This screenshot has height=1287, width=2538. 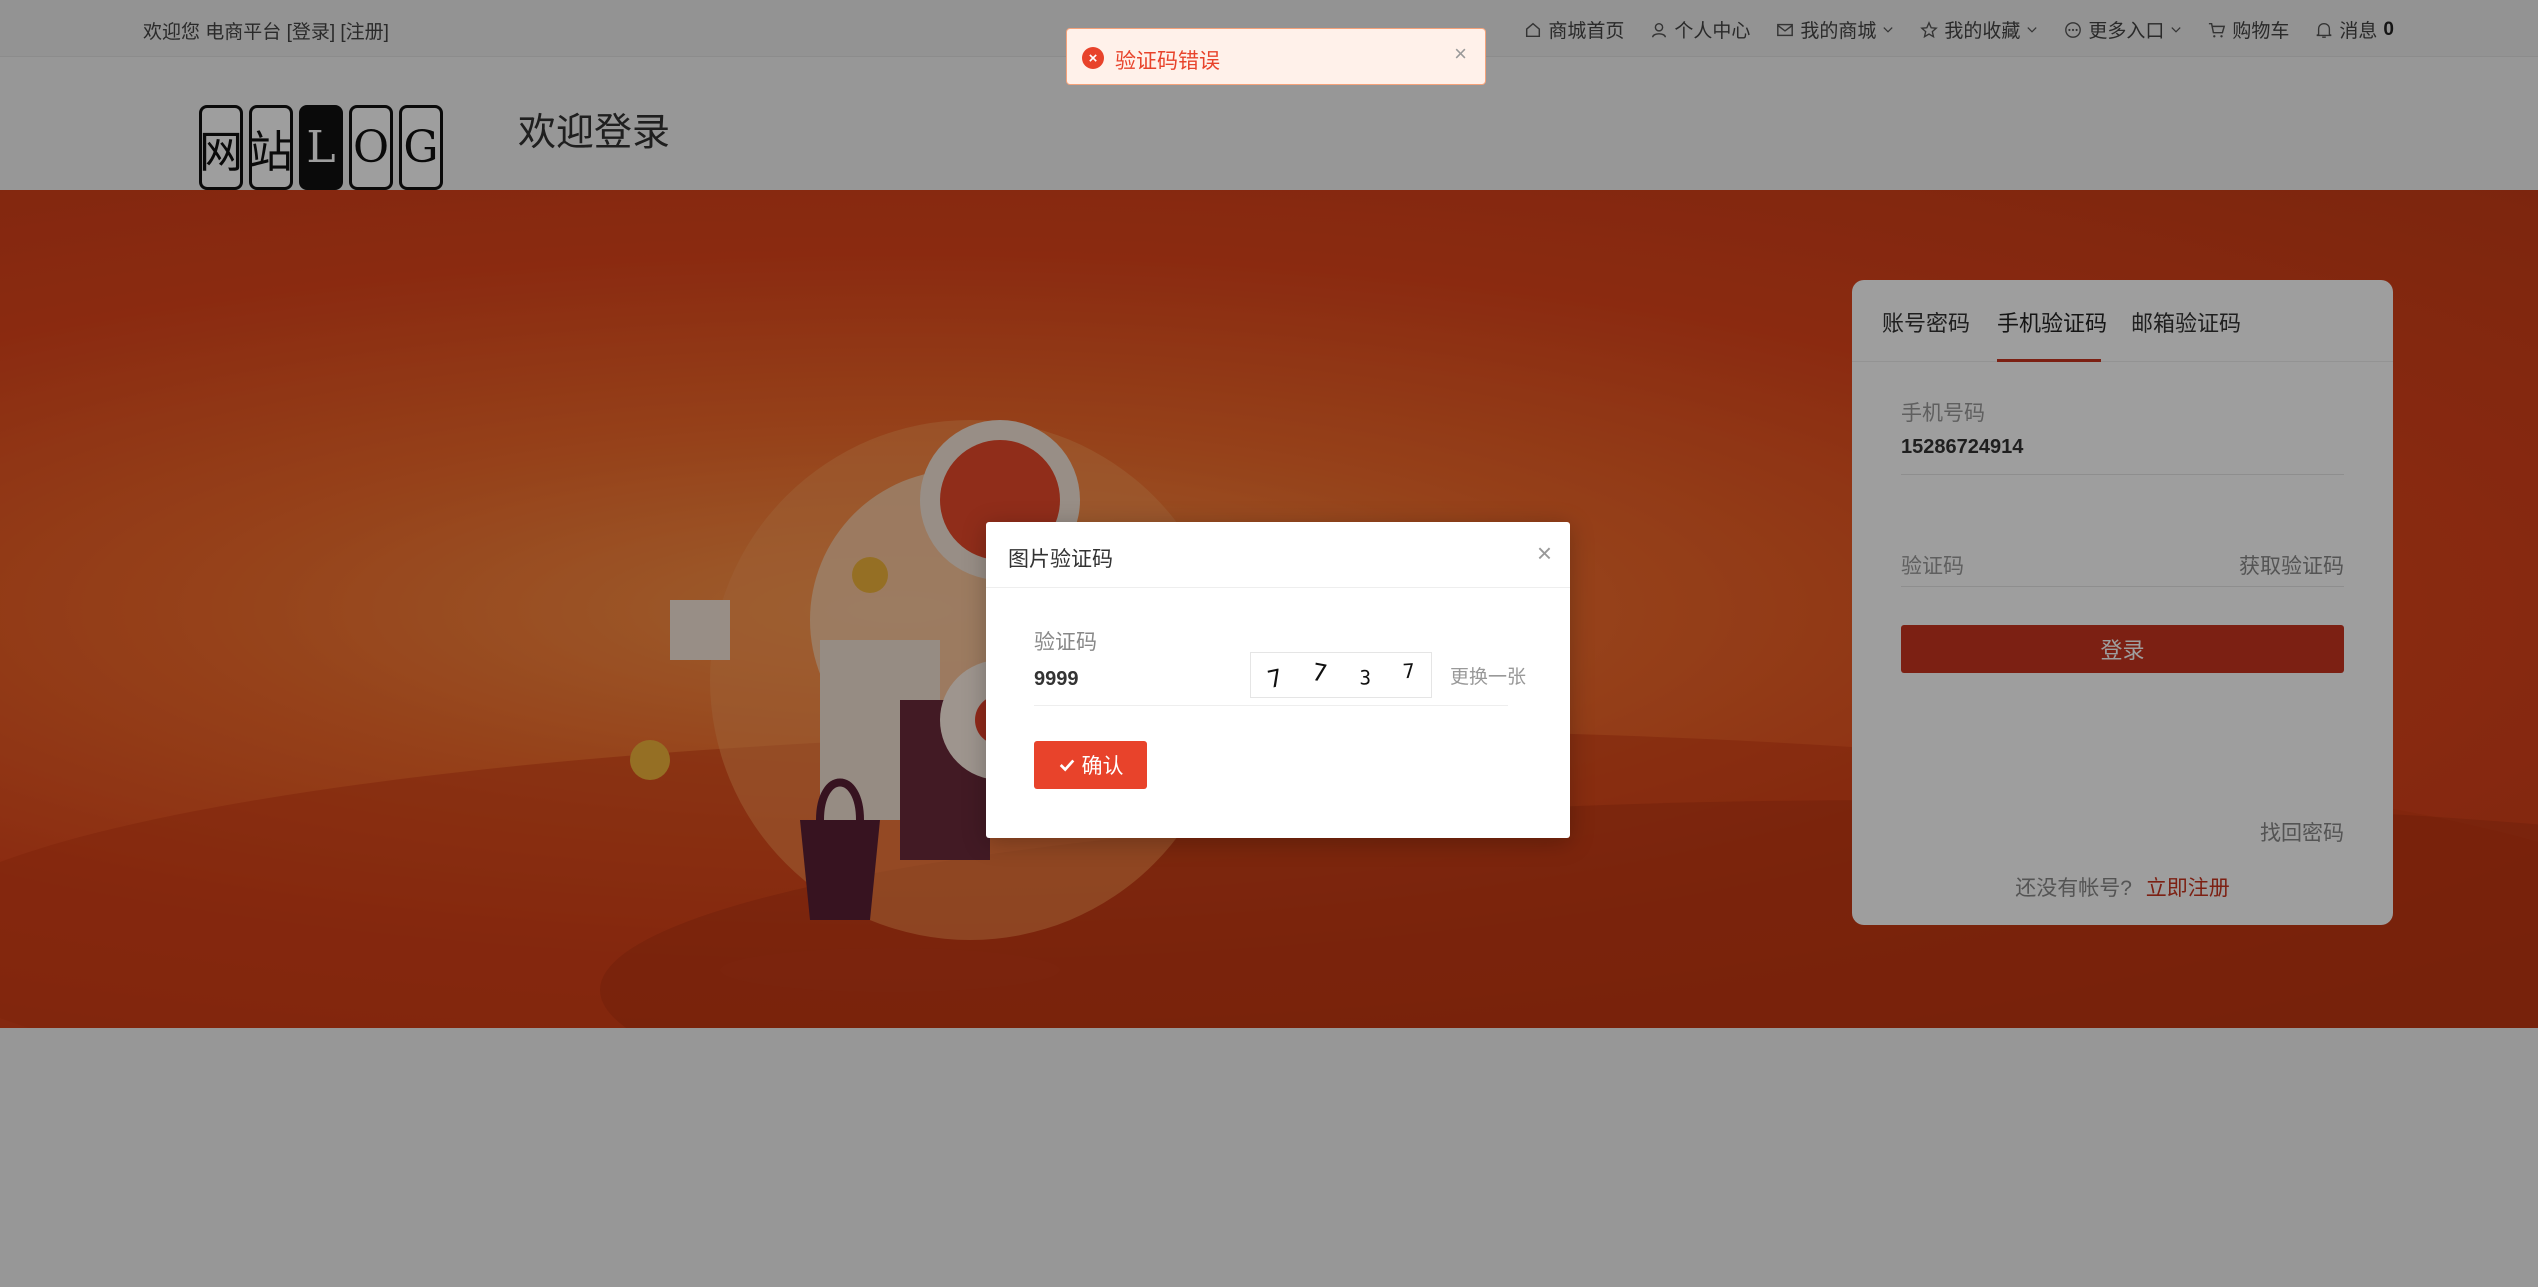 What do you see at coordinates (1488, 675) in the screenshot?
I see `refresh-captcha-link: 更换一张` at bounding box center [1488, 675].